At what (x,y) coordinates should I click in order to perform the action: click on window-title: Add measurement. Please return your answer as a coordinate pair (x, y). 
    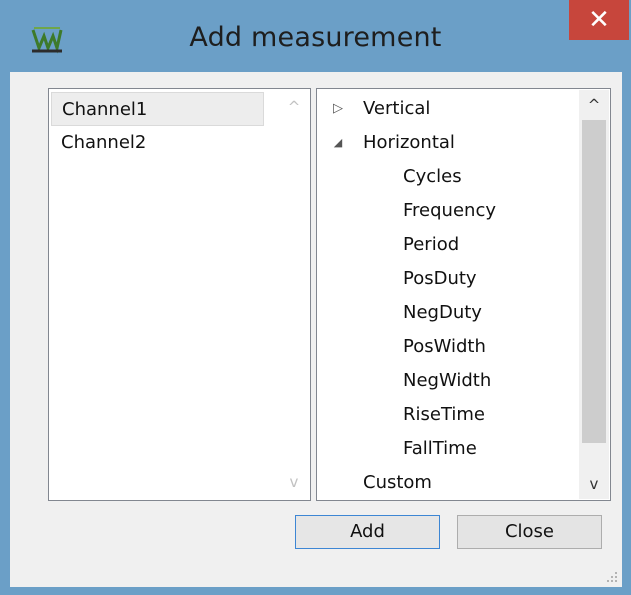
    Looking at the image, I should click on (315, 37).